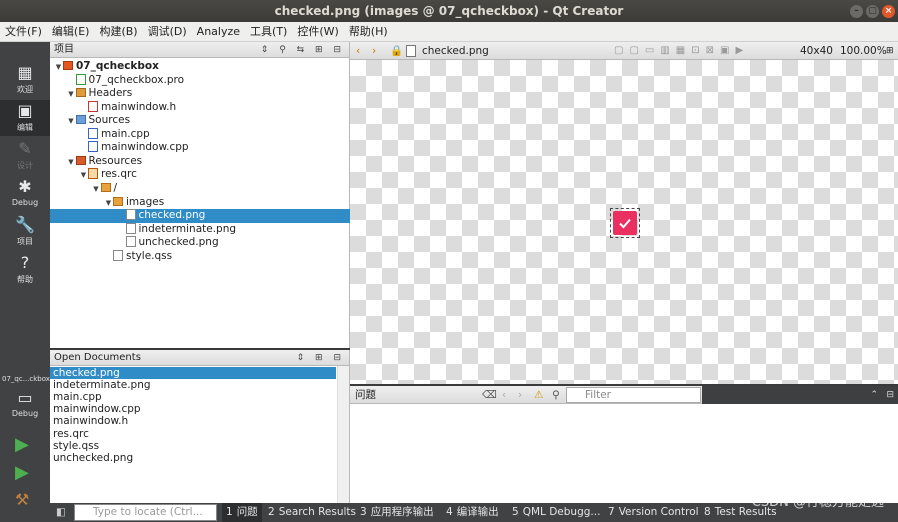 This screenshot has height=522, width=898. What do you see at coordinates (358, 51) in the screenshot?
I see `back-arrow-icon: ‹` at bounding box center [358, 51].